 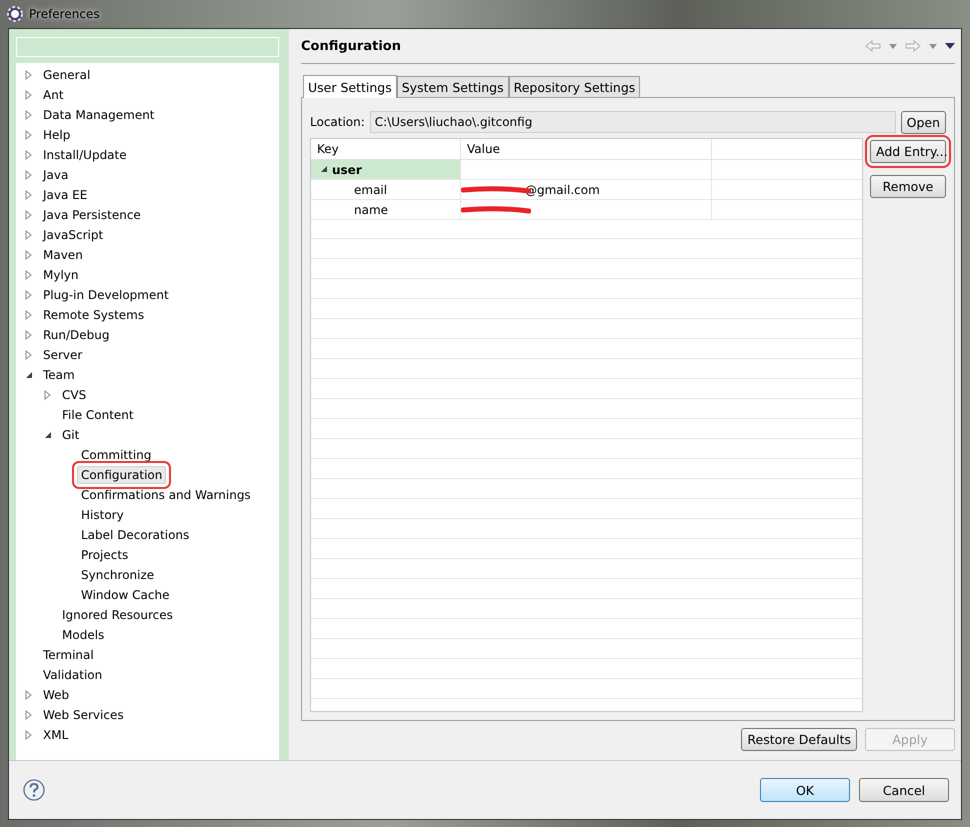 I want to click on tree-item: Server, so click(x=62, y=355).